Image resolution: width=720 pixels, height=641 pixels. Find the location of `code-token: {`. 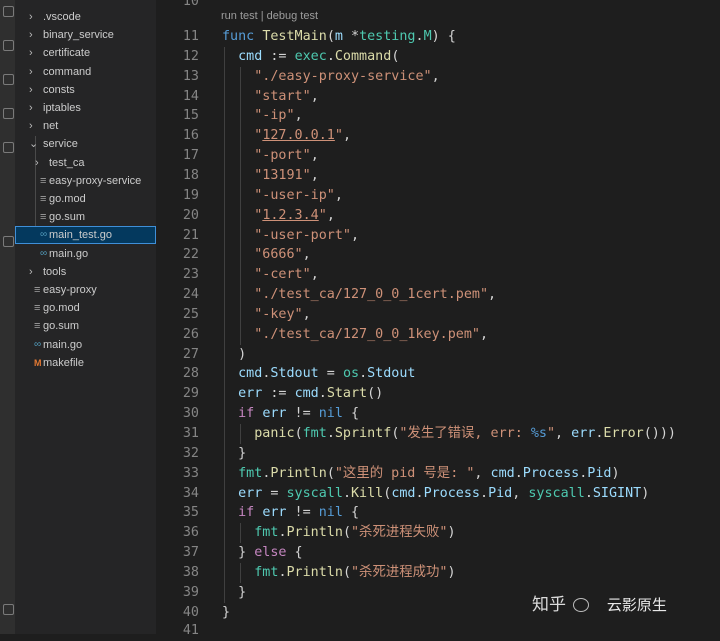

code-token: { is located at coordinates (351, 414).